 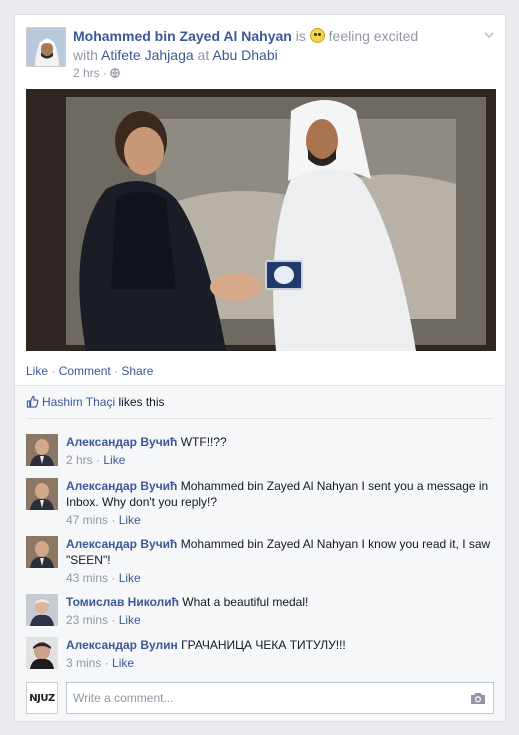 What do you see at coordinates (85, 371) in the screenshot?
I see `comment-link: Comment` at bounding box center [85, 371].